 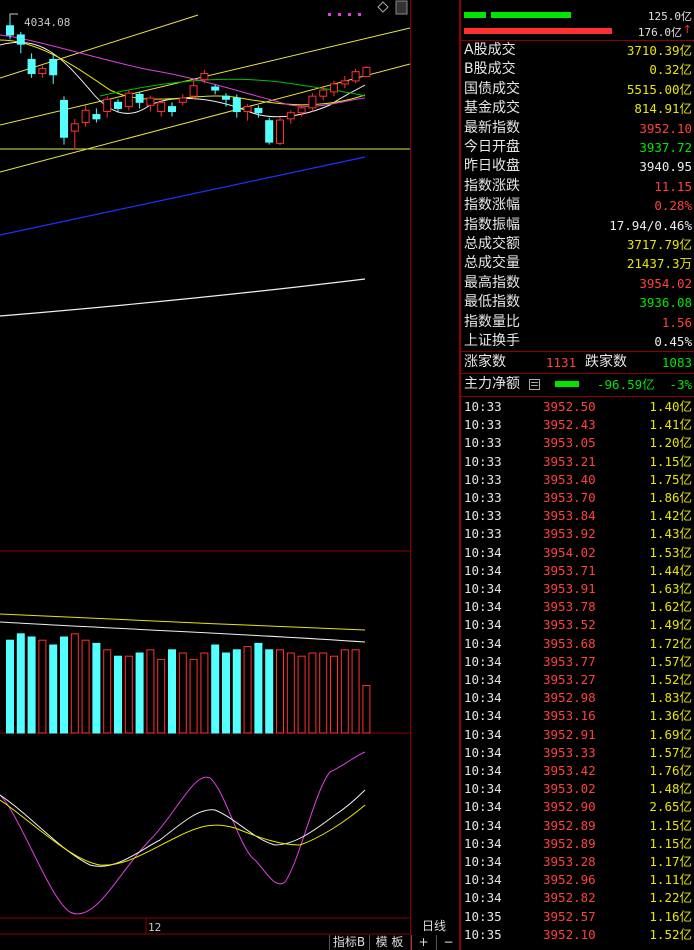 What do you see at coordinates (569, 698) in the screenshot?
I see `tick-price: 3952.98` at bounding box center [569, 698].